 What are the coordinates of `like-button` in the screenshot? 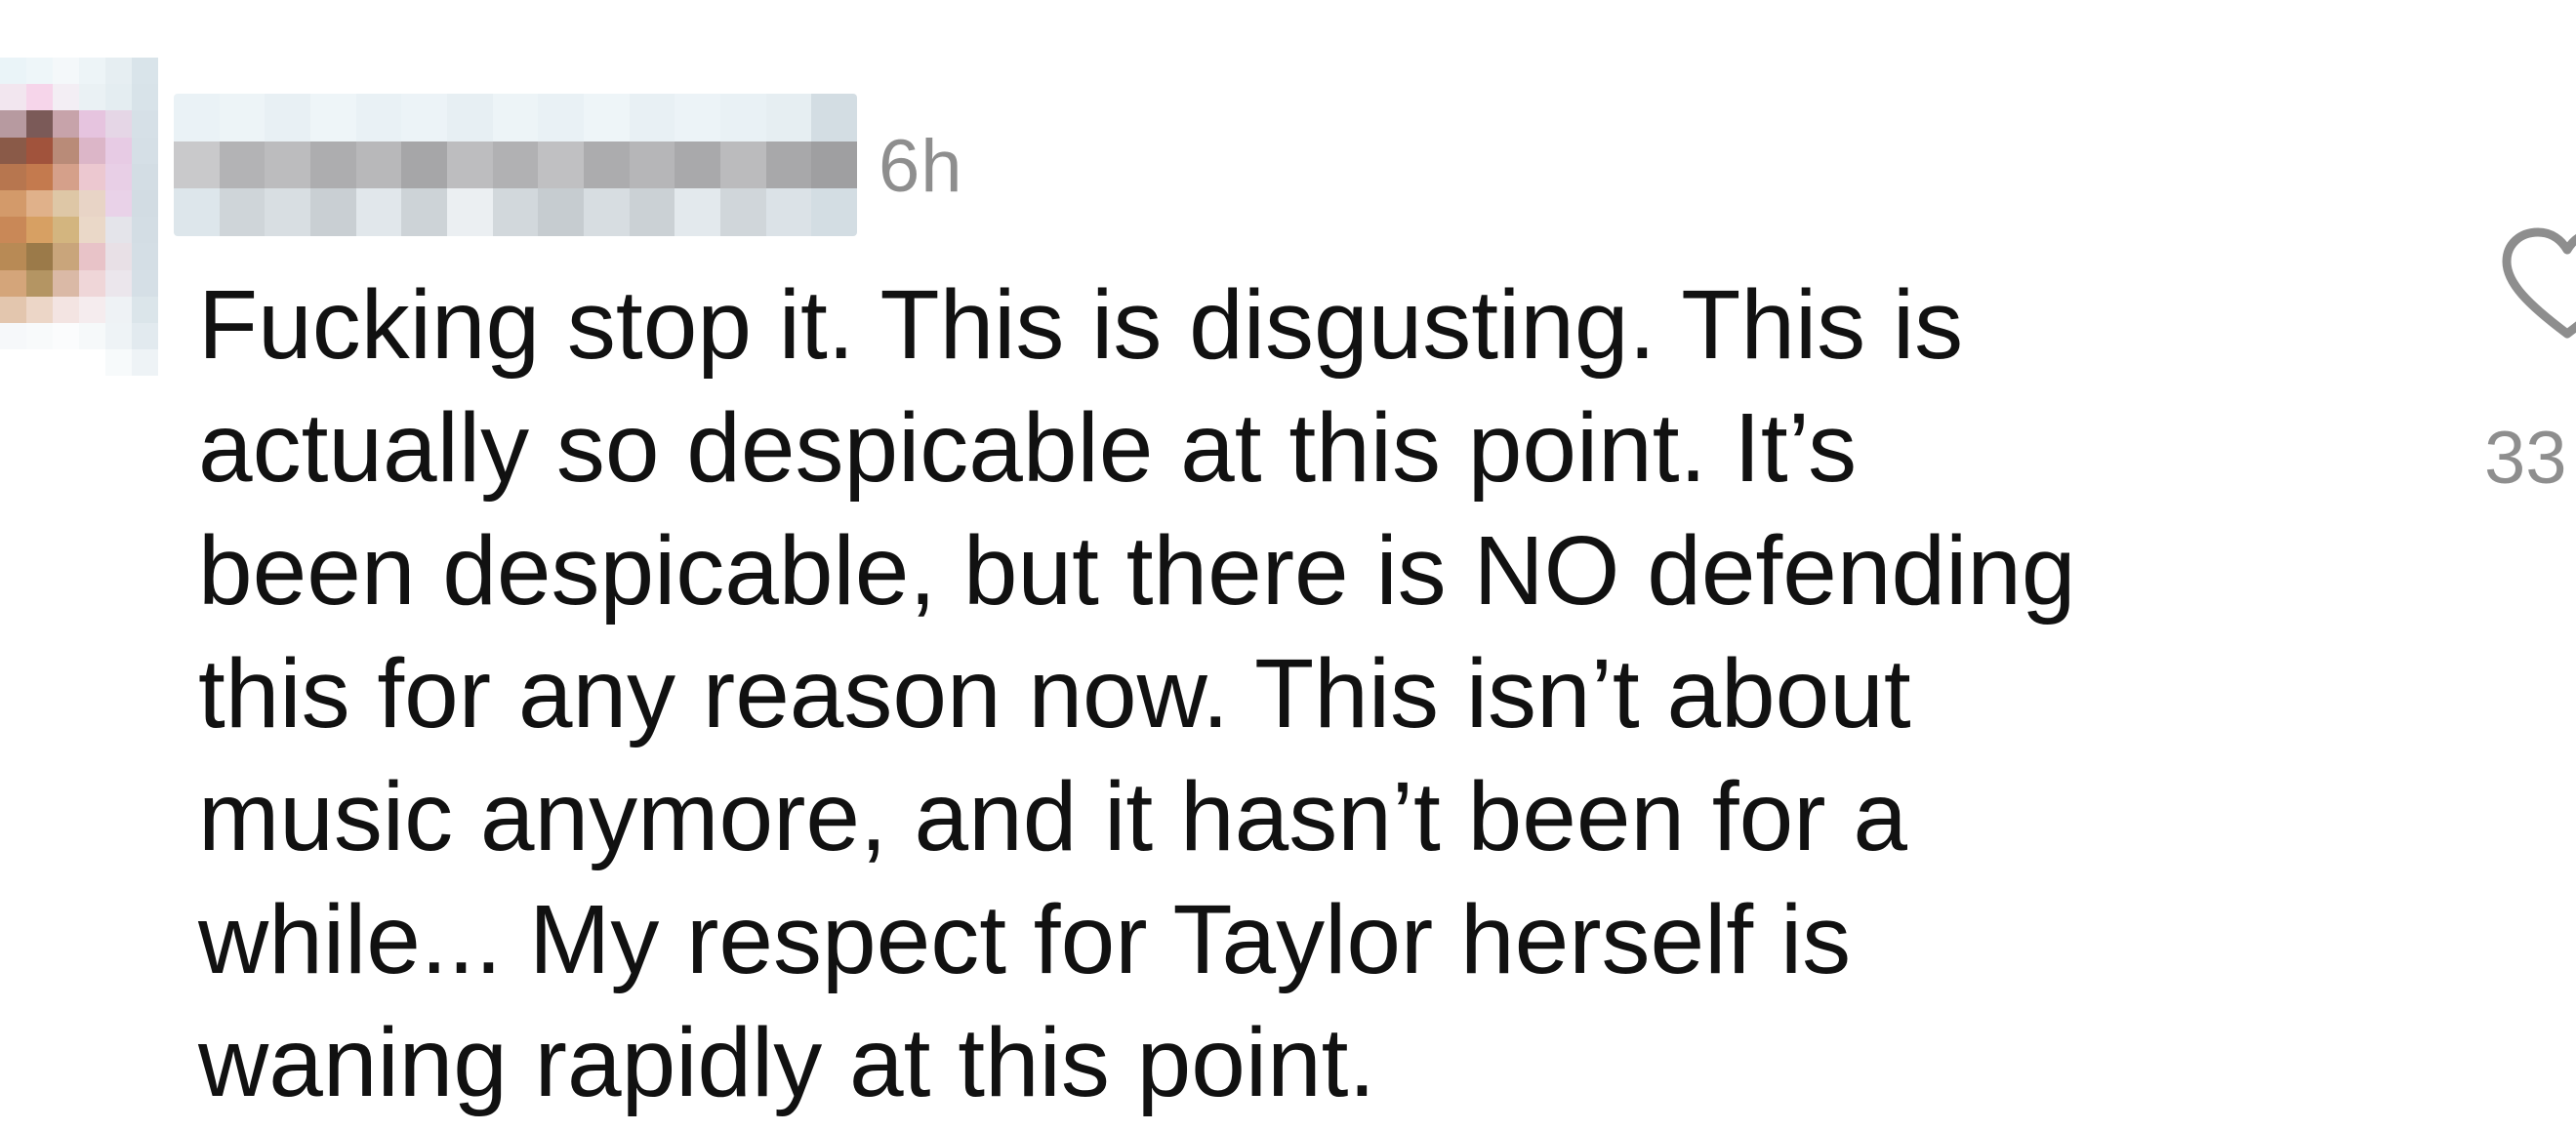 It's located at (2537, 284).